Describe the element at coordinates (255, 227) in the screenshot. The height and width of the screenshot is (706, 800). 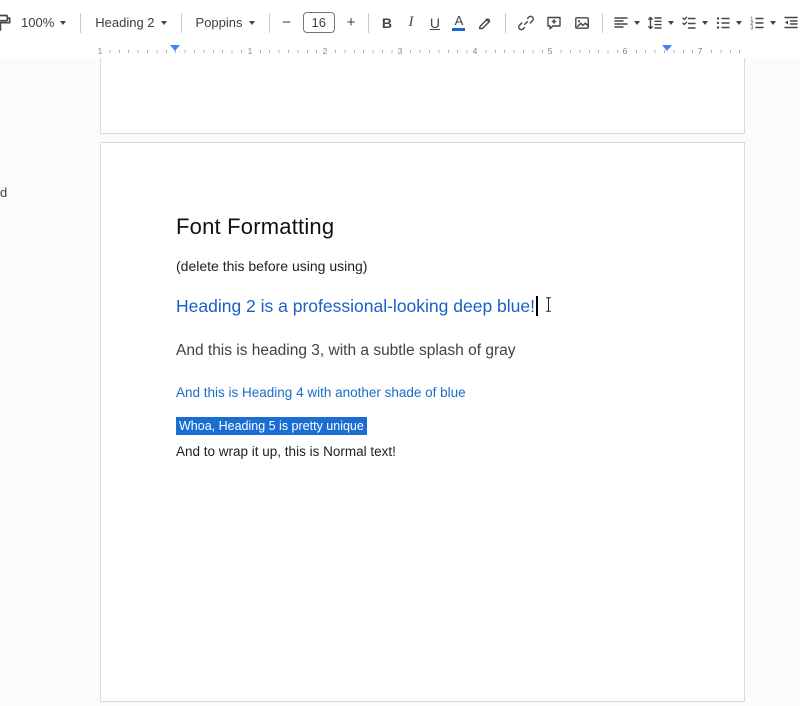
I see `doc-title: Font Formatting` at that location.